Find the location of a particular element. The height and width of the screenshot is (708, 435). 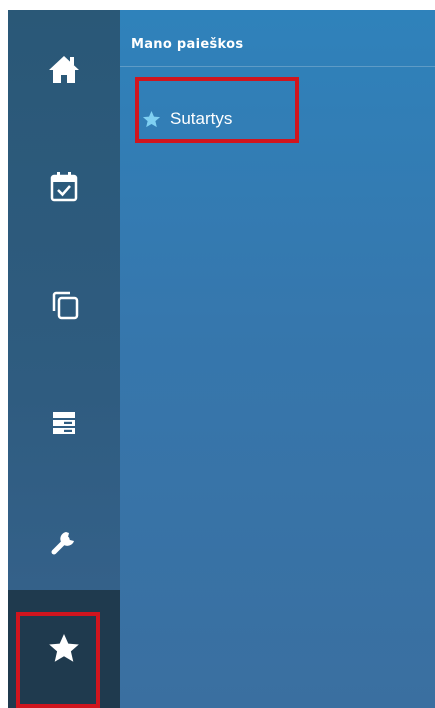

copy-icon is located at coordinates (65, 305).